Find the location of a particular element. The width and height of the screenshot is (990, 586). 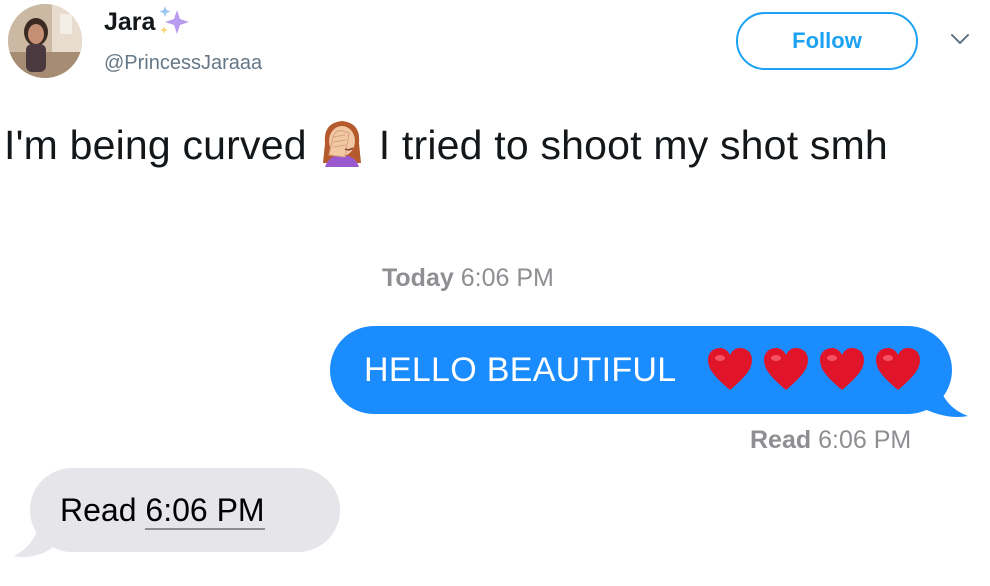

author-name-row: Jara is located at coordinates (147, 21).